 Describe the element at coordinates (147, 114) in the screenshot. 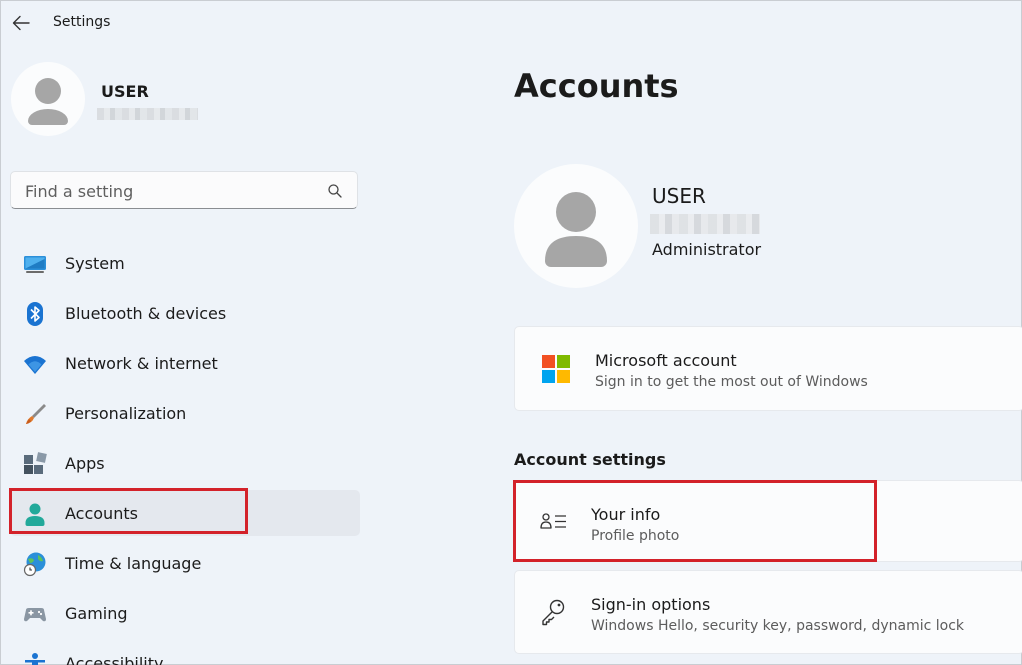

I see `sidebar-user-email-blurred` at that location.